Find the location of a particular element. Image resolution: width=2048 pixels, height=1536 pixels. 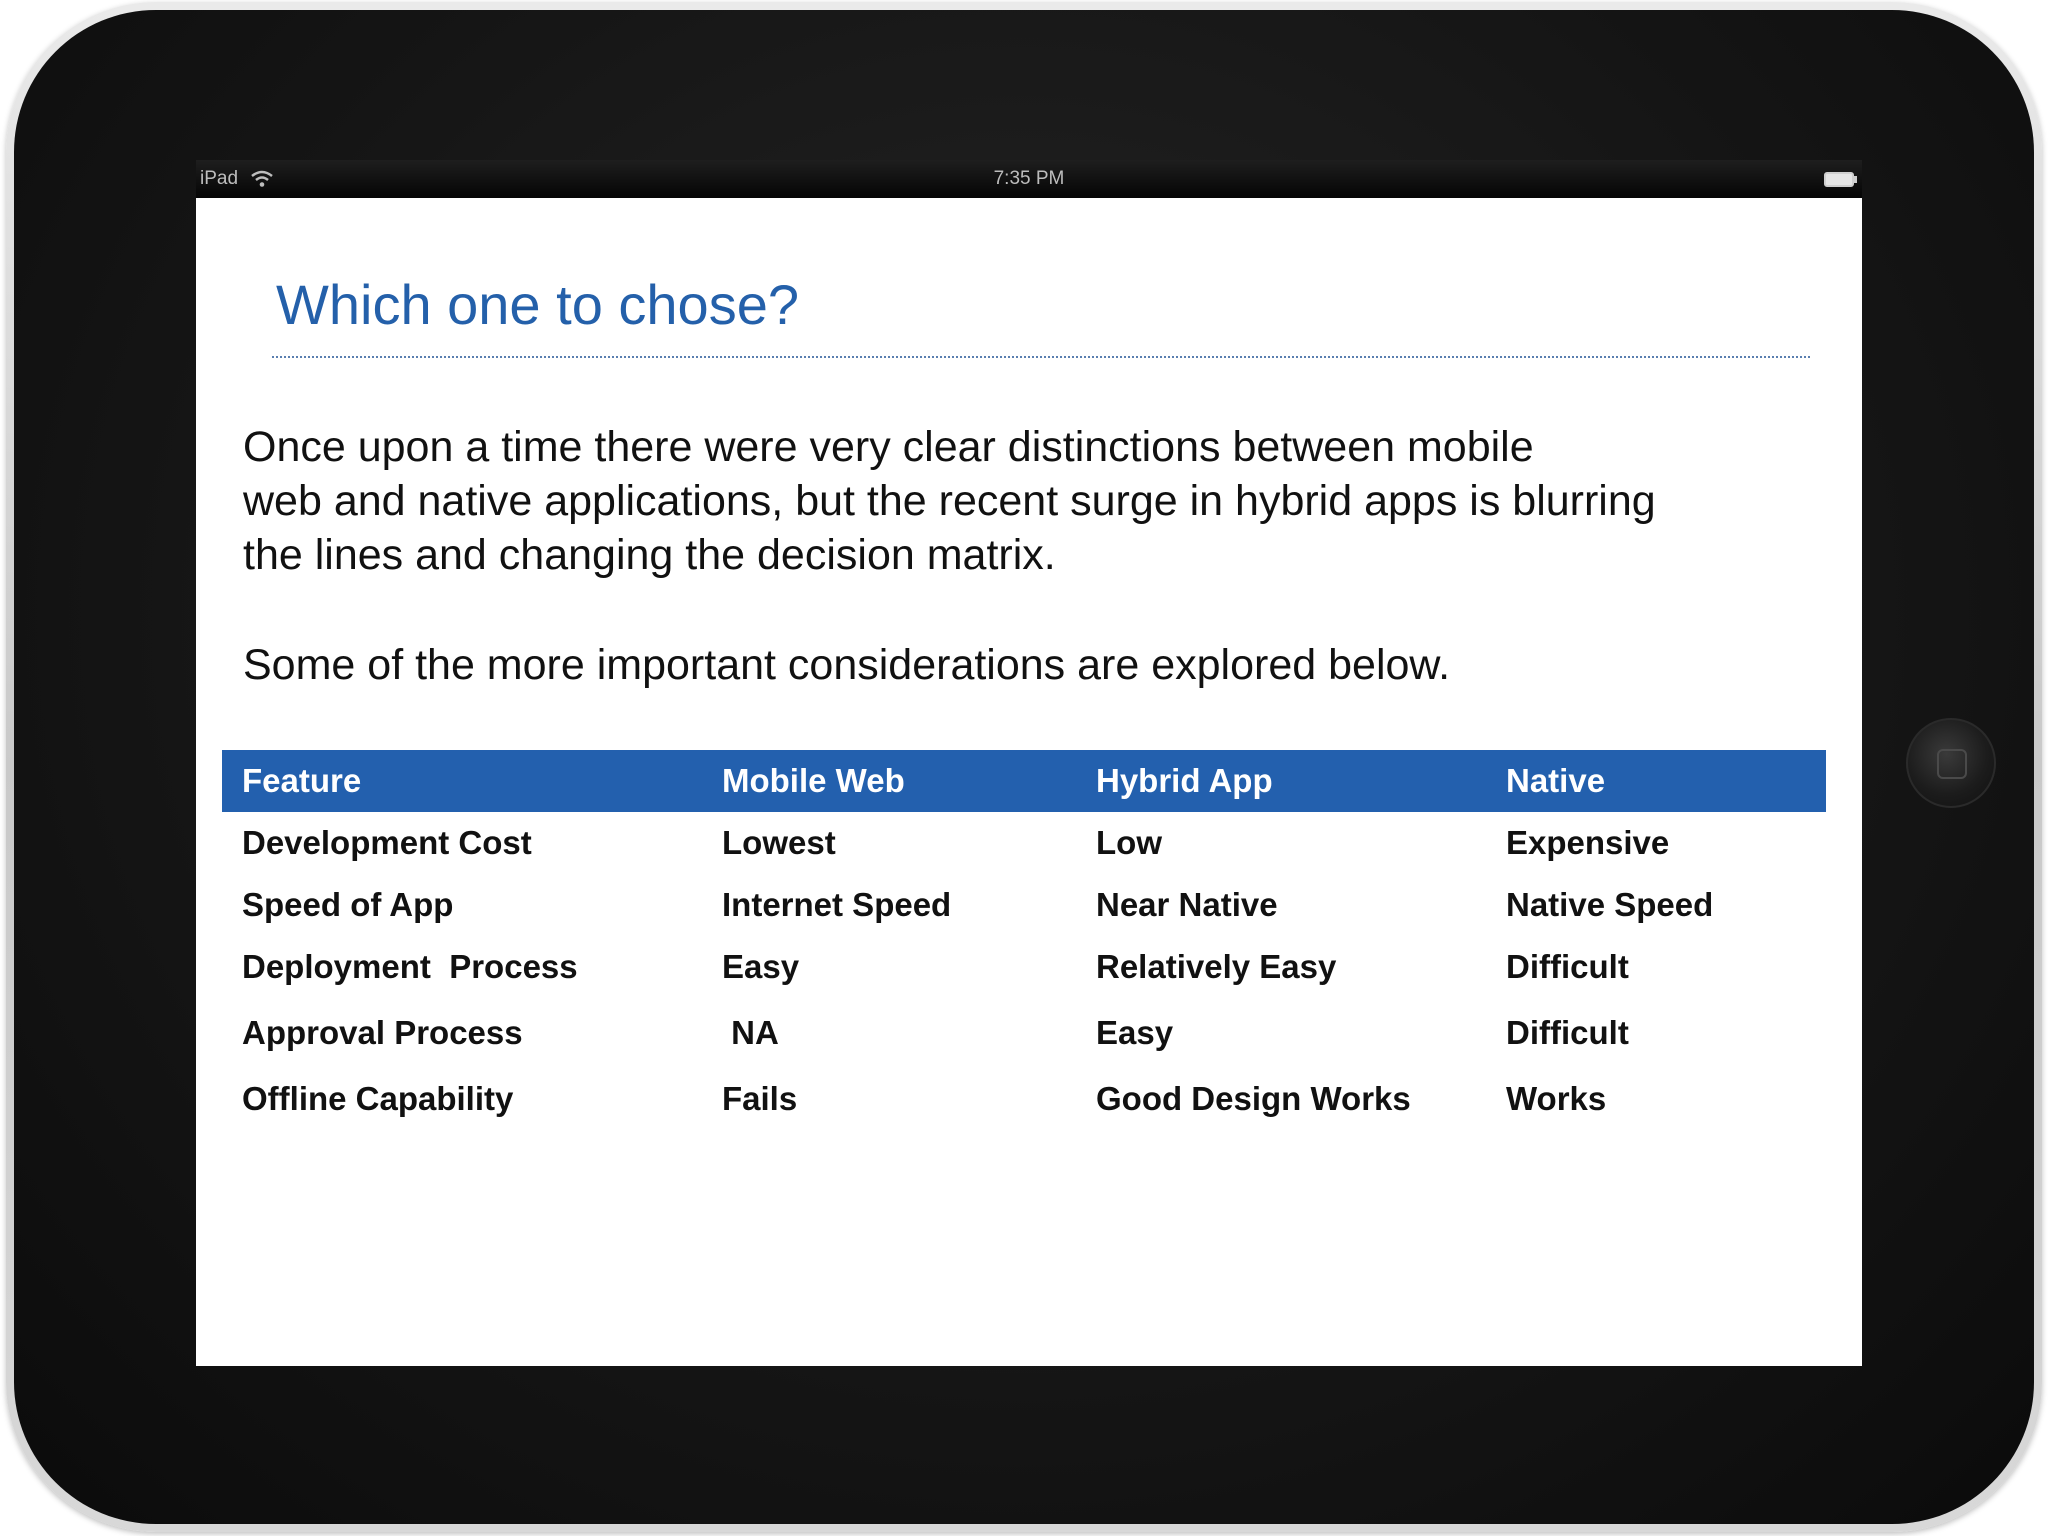

home-square-icon is located at coordinates (1952, 764).